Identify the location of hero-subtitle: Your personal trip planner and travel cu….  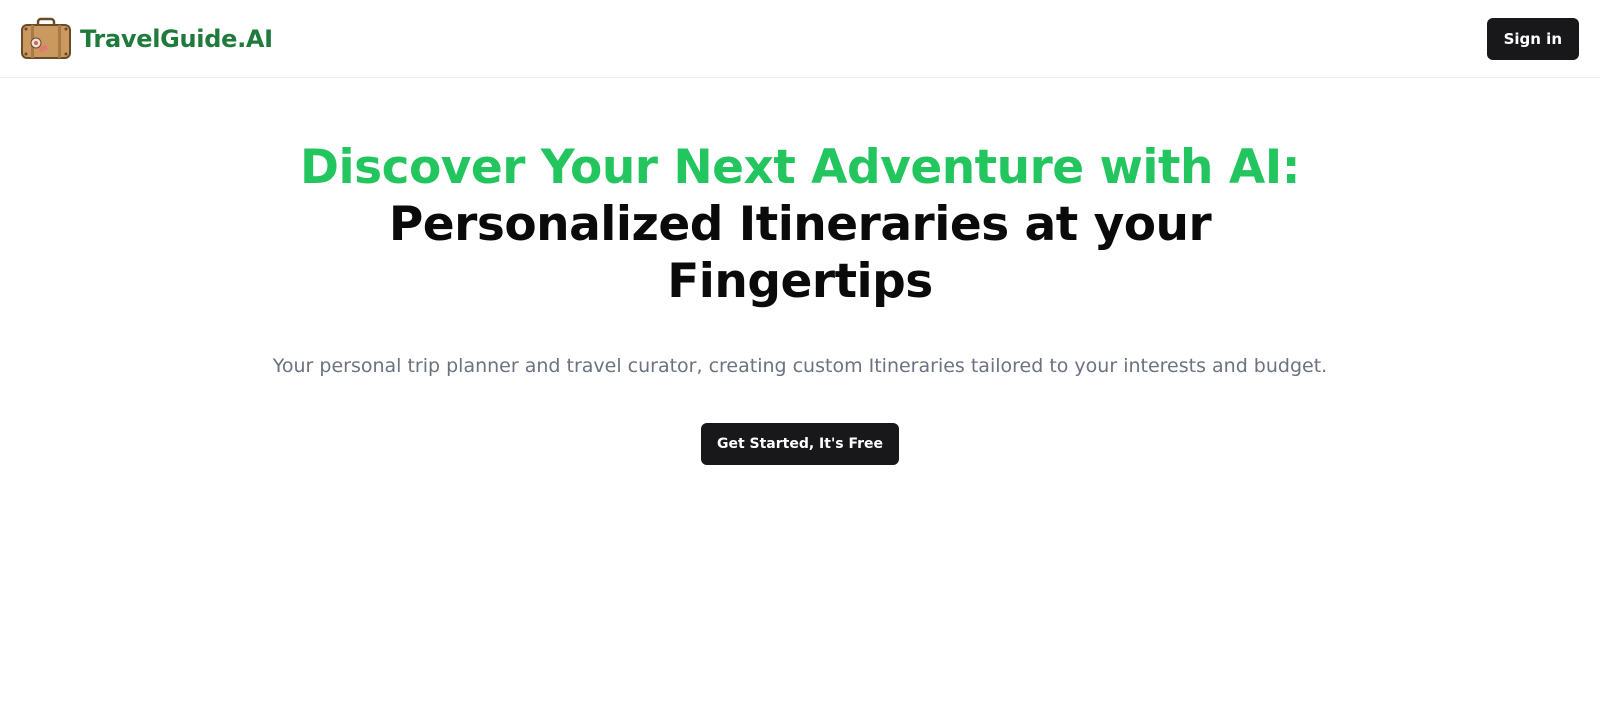
(800, 366).